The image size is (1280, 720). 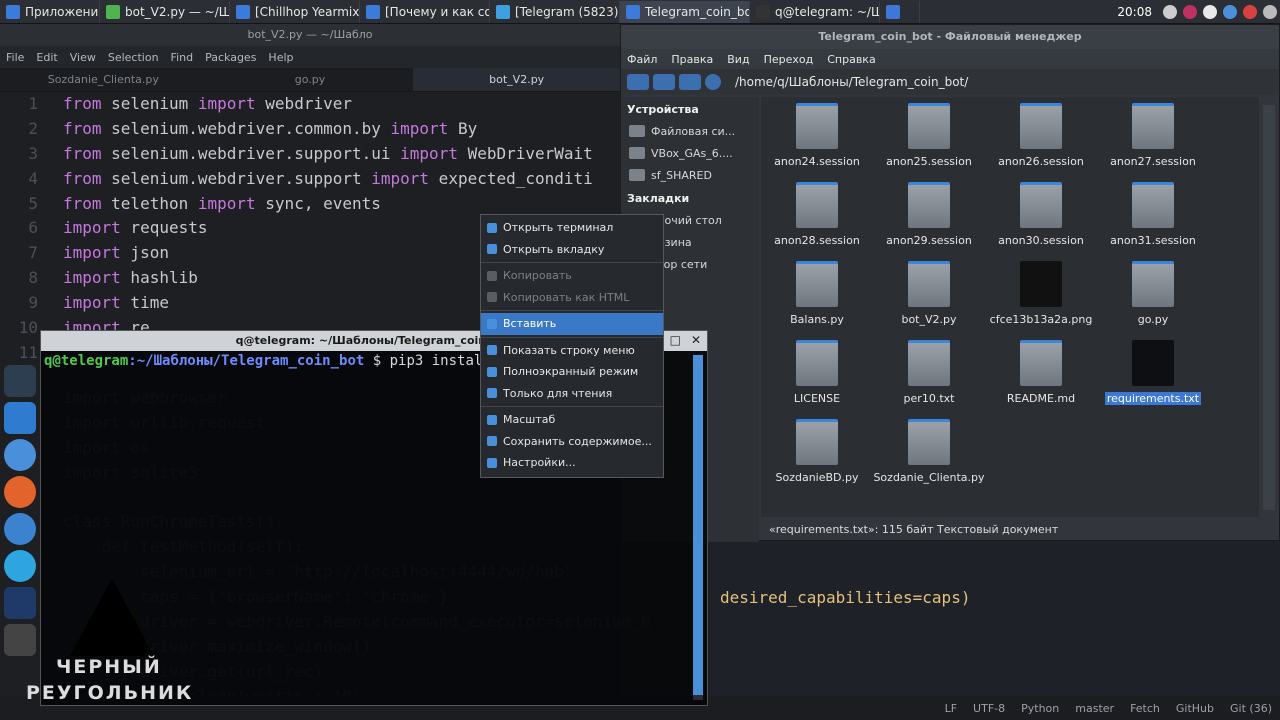 What do you see at coordinates (929, 219) in the screenshot?
I see `file-item: anon29.session` at bounding box center [929, 219].